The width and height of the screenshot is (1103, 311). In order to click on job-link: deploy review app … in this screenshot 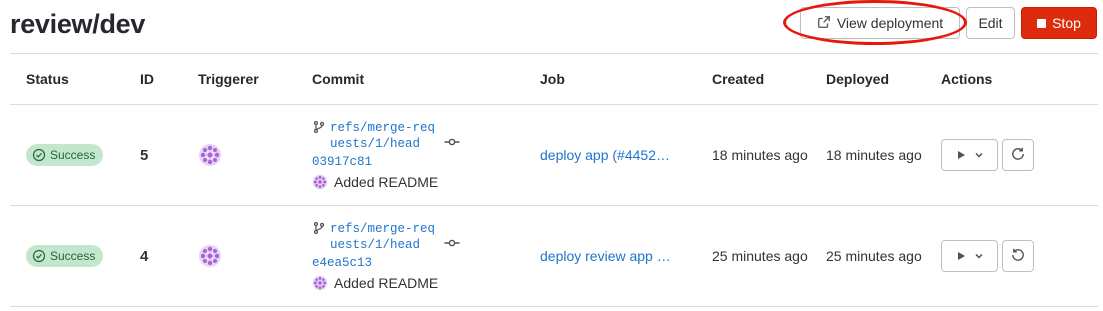, I will do `click(612, 256)`.